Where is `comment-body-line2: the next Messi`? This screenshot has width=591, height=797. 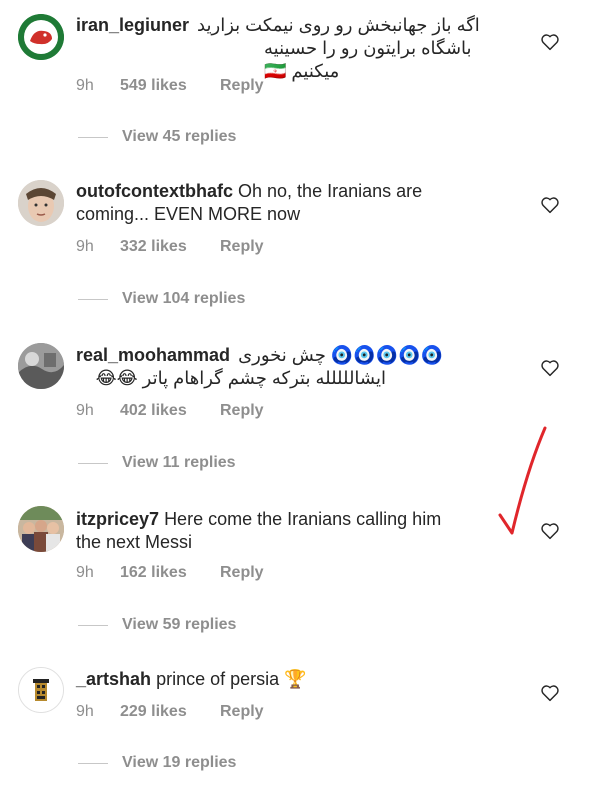 comment-body-line2: the next Messi is located at coordinates (134, 542).